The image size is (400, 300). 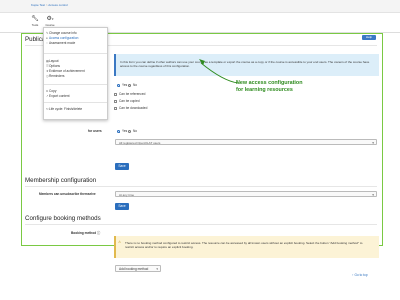 What do you see at coordinates (63, 33) in the screenshot?
I see `menu-item-change-course-info: Change course info` at bounding box center [63, 33].